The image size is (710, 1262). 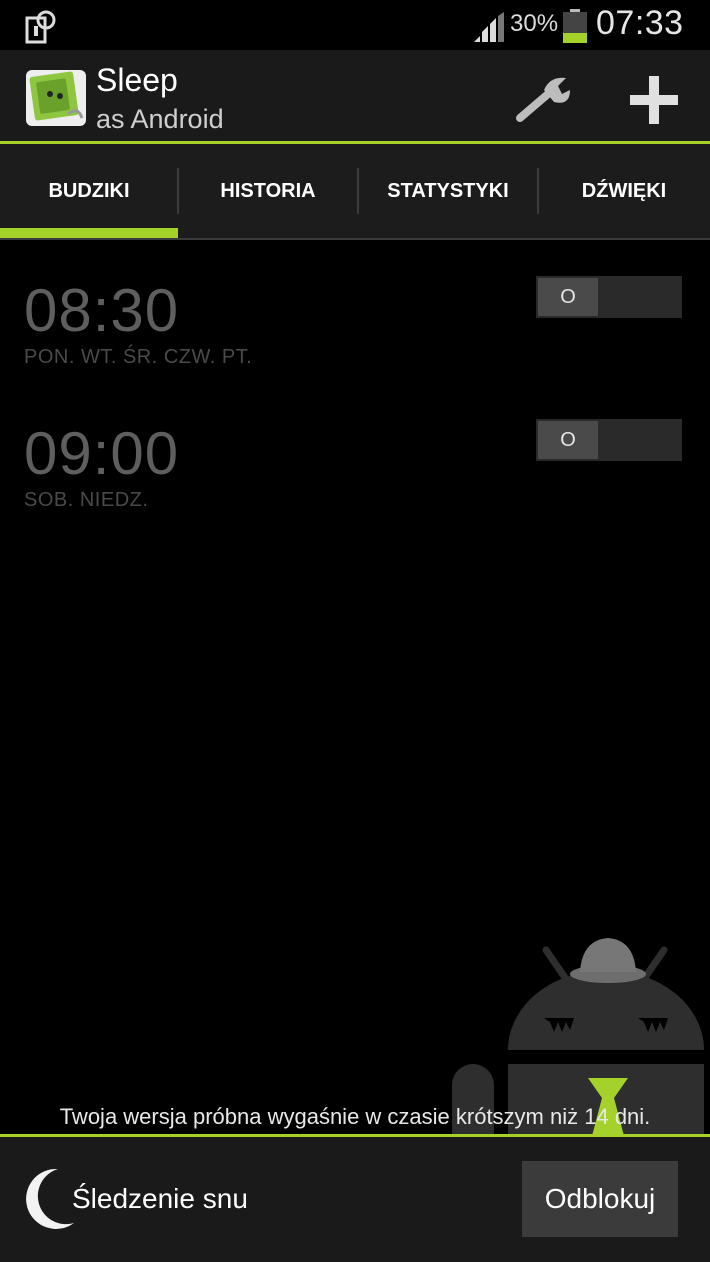 What do you see at coordinates (489, 27) in the screenshot?
I see `signal-icon` at bounding box center [489, 27].